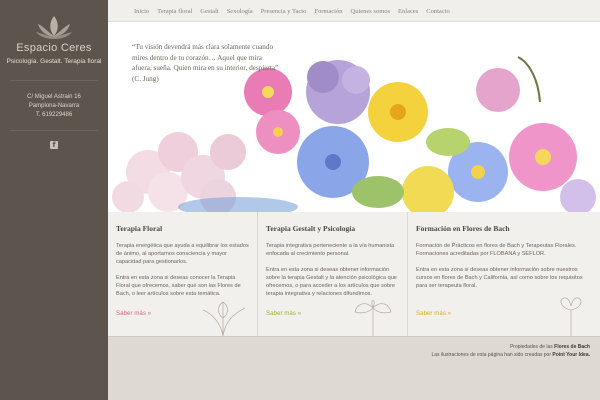  I want to click on address-street: C/ Miguel Astrain 16, so click(54, 97).